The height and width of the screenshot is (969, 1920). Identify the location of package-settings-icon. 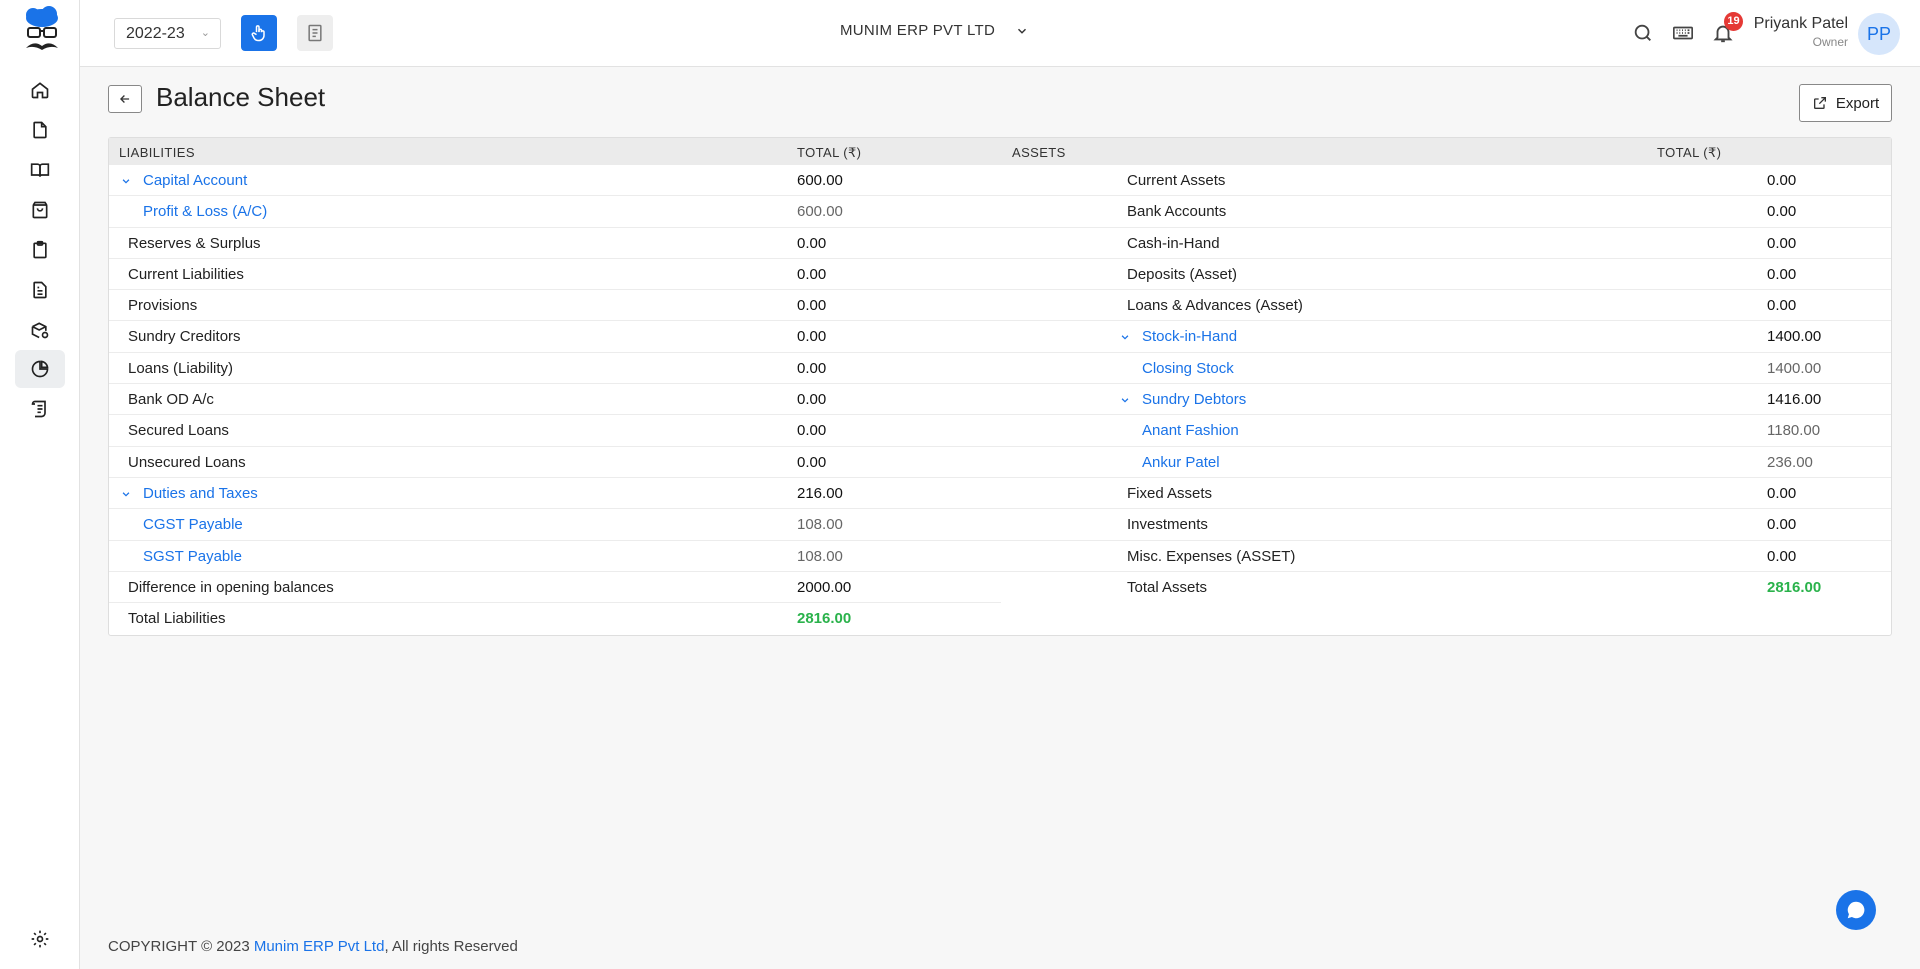
(40, 330).